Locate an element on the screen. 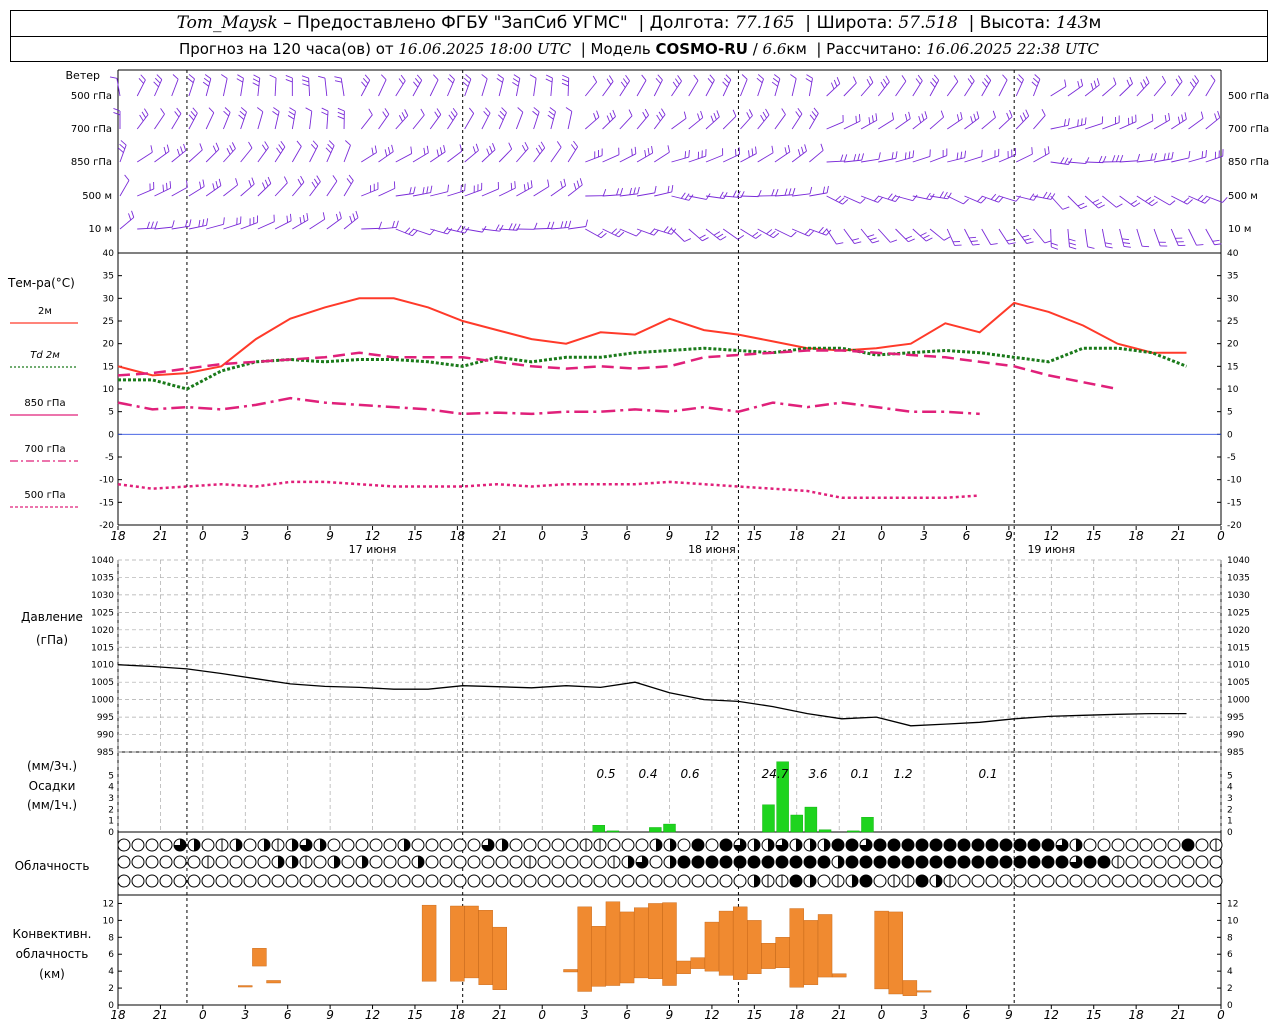 The height and width of the screenshot is (1024, 1280). precip-tick-label-right: 1 is located at coordinates (1230, 822).